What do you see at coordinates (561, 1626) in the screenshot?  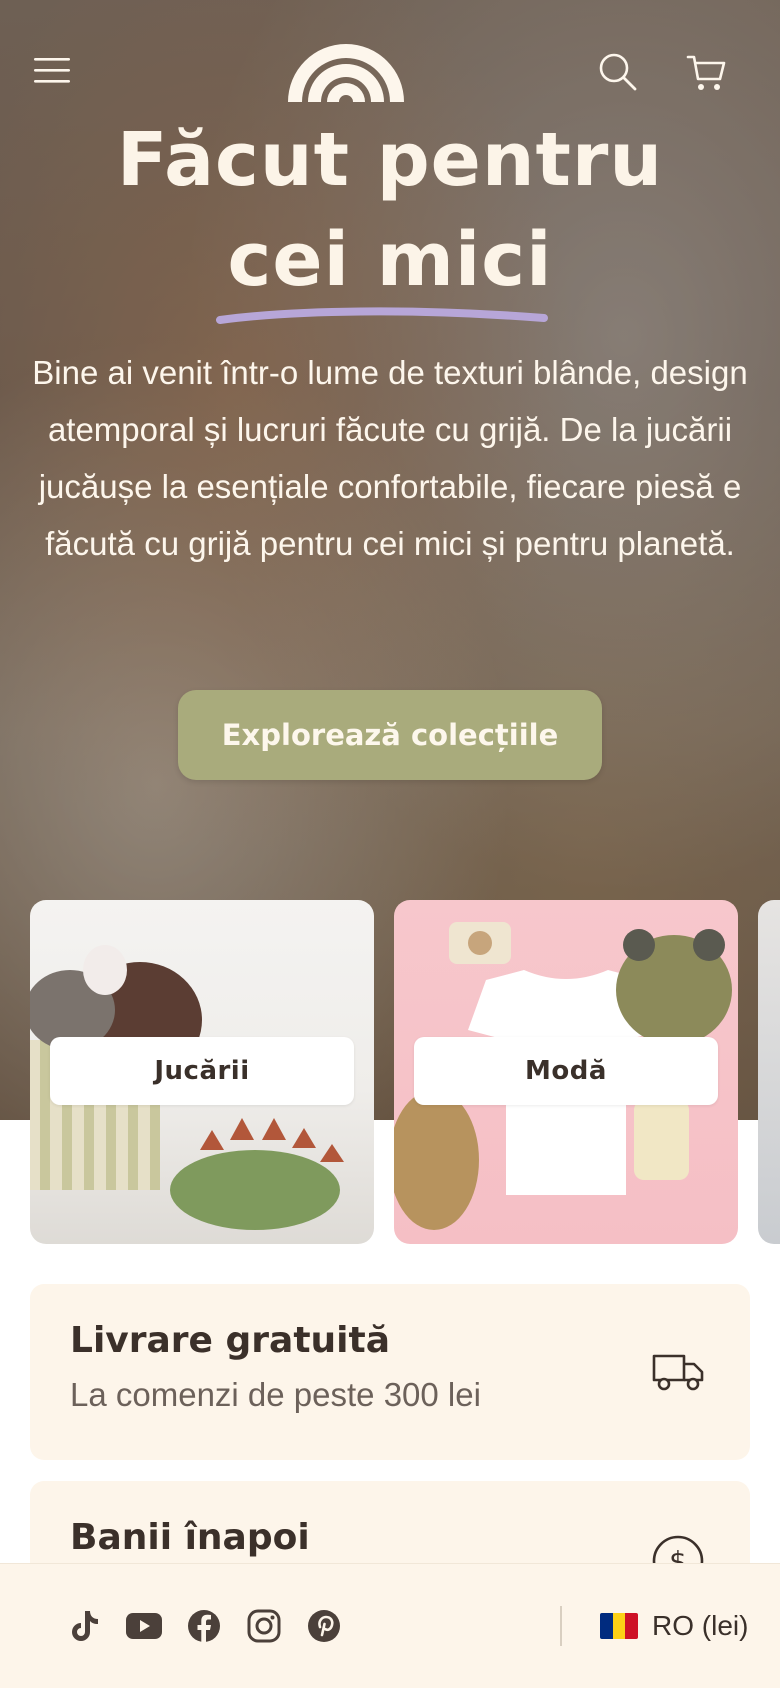 I see `divider` at bounding box center [561, 1626].